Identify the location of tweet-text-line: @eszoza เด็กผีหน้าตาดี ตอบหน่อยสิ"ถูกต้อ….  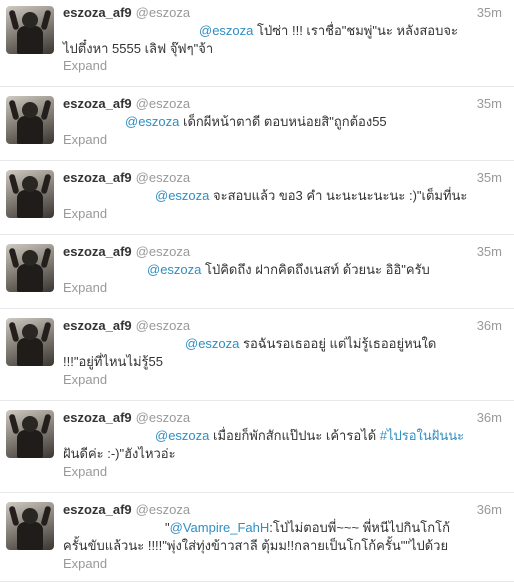
(273, 122).